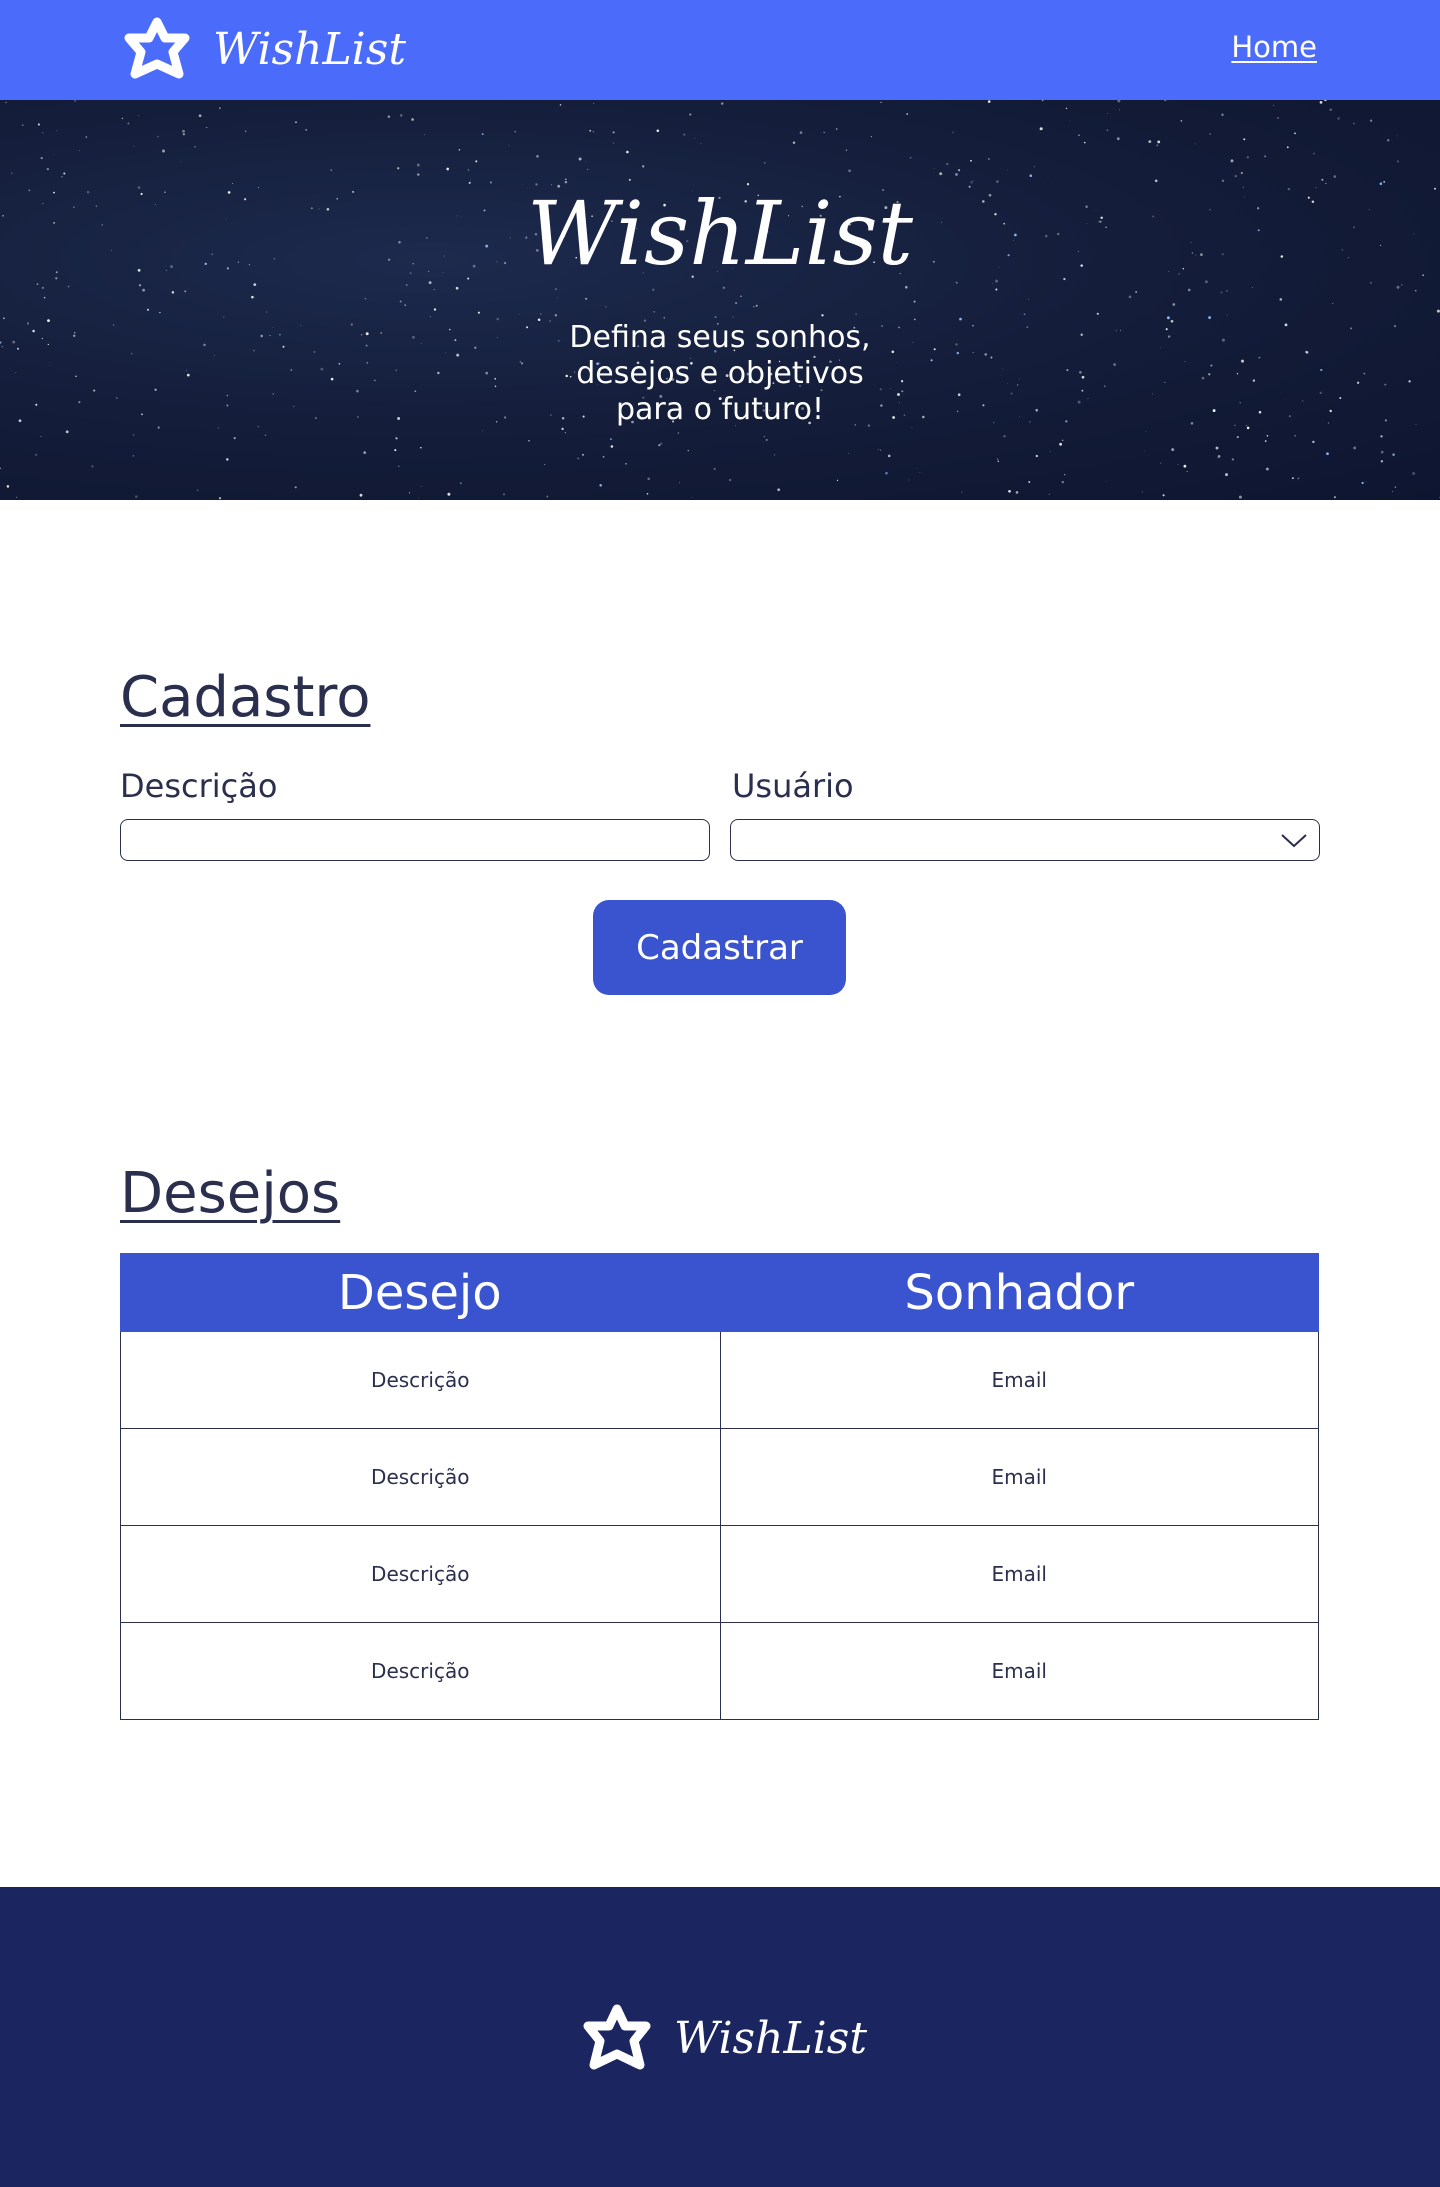 The width and height of the screenshot is (1440, 2187). What do you see at coordinates (309, 49) in the screenshot?
I see `brand-name: WishList` at bounding box center [309, 49].